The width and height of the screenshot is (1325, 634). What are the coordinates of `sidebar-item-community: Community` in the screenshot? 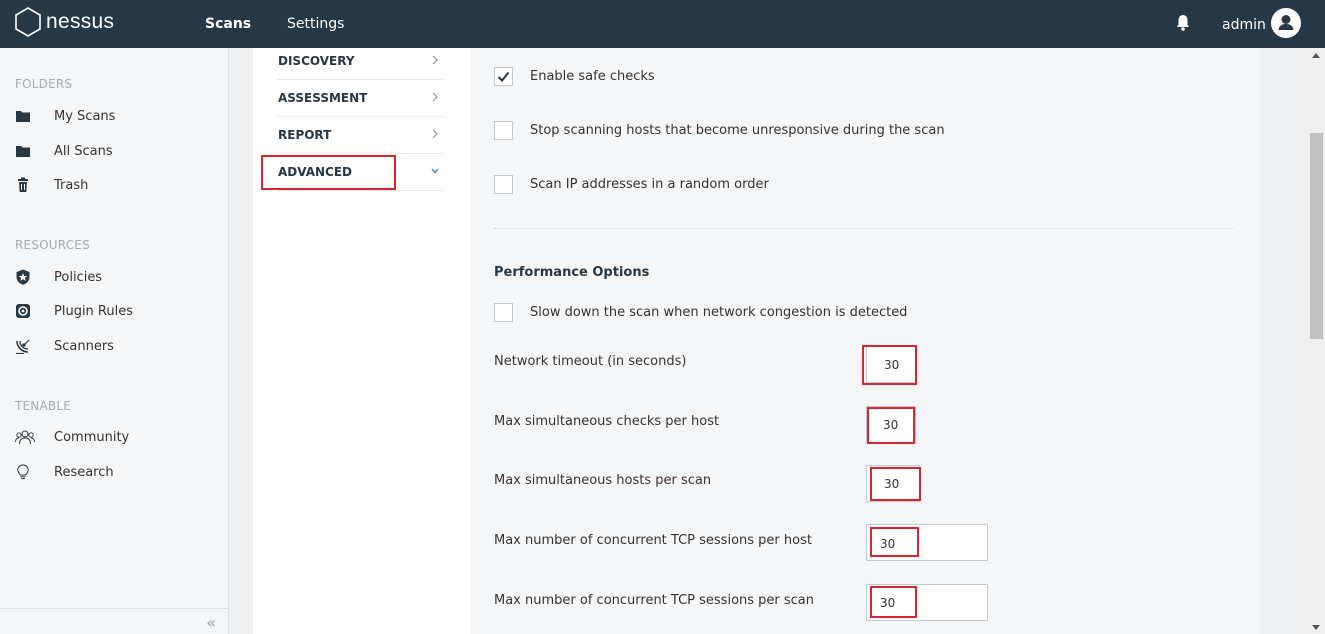 It's located at (115, 437).